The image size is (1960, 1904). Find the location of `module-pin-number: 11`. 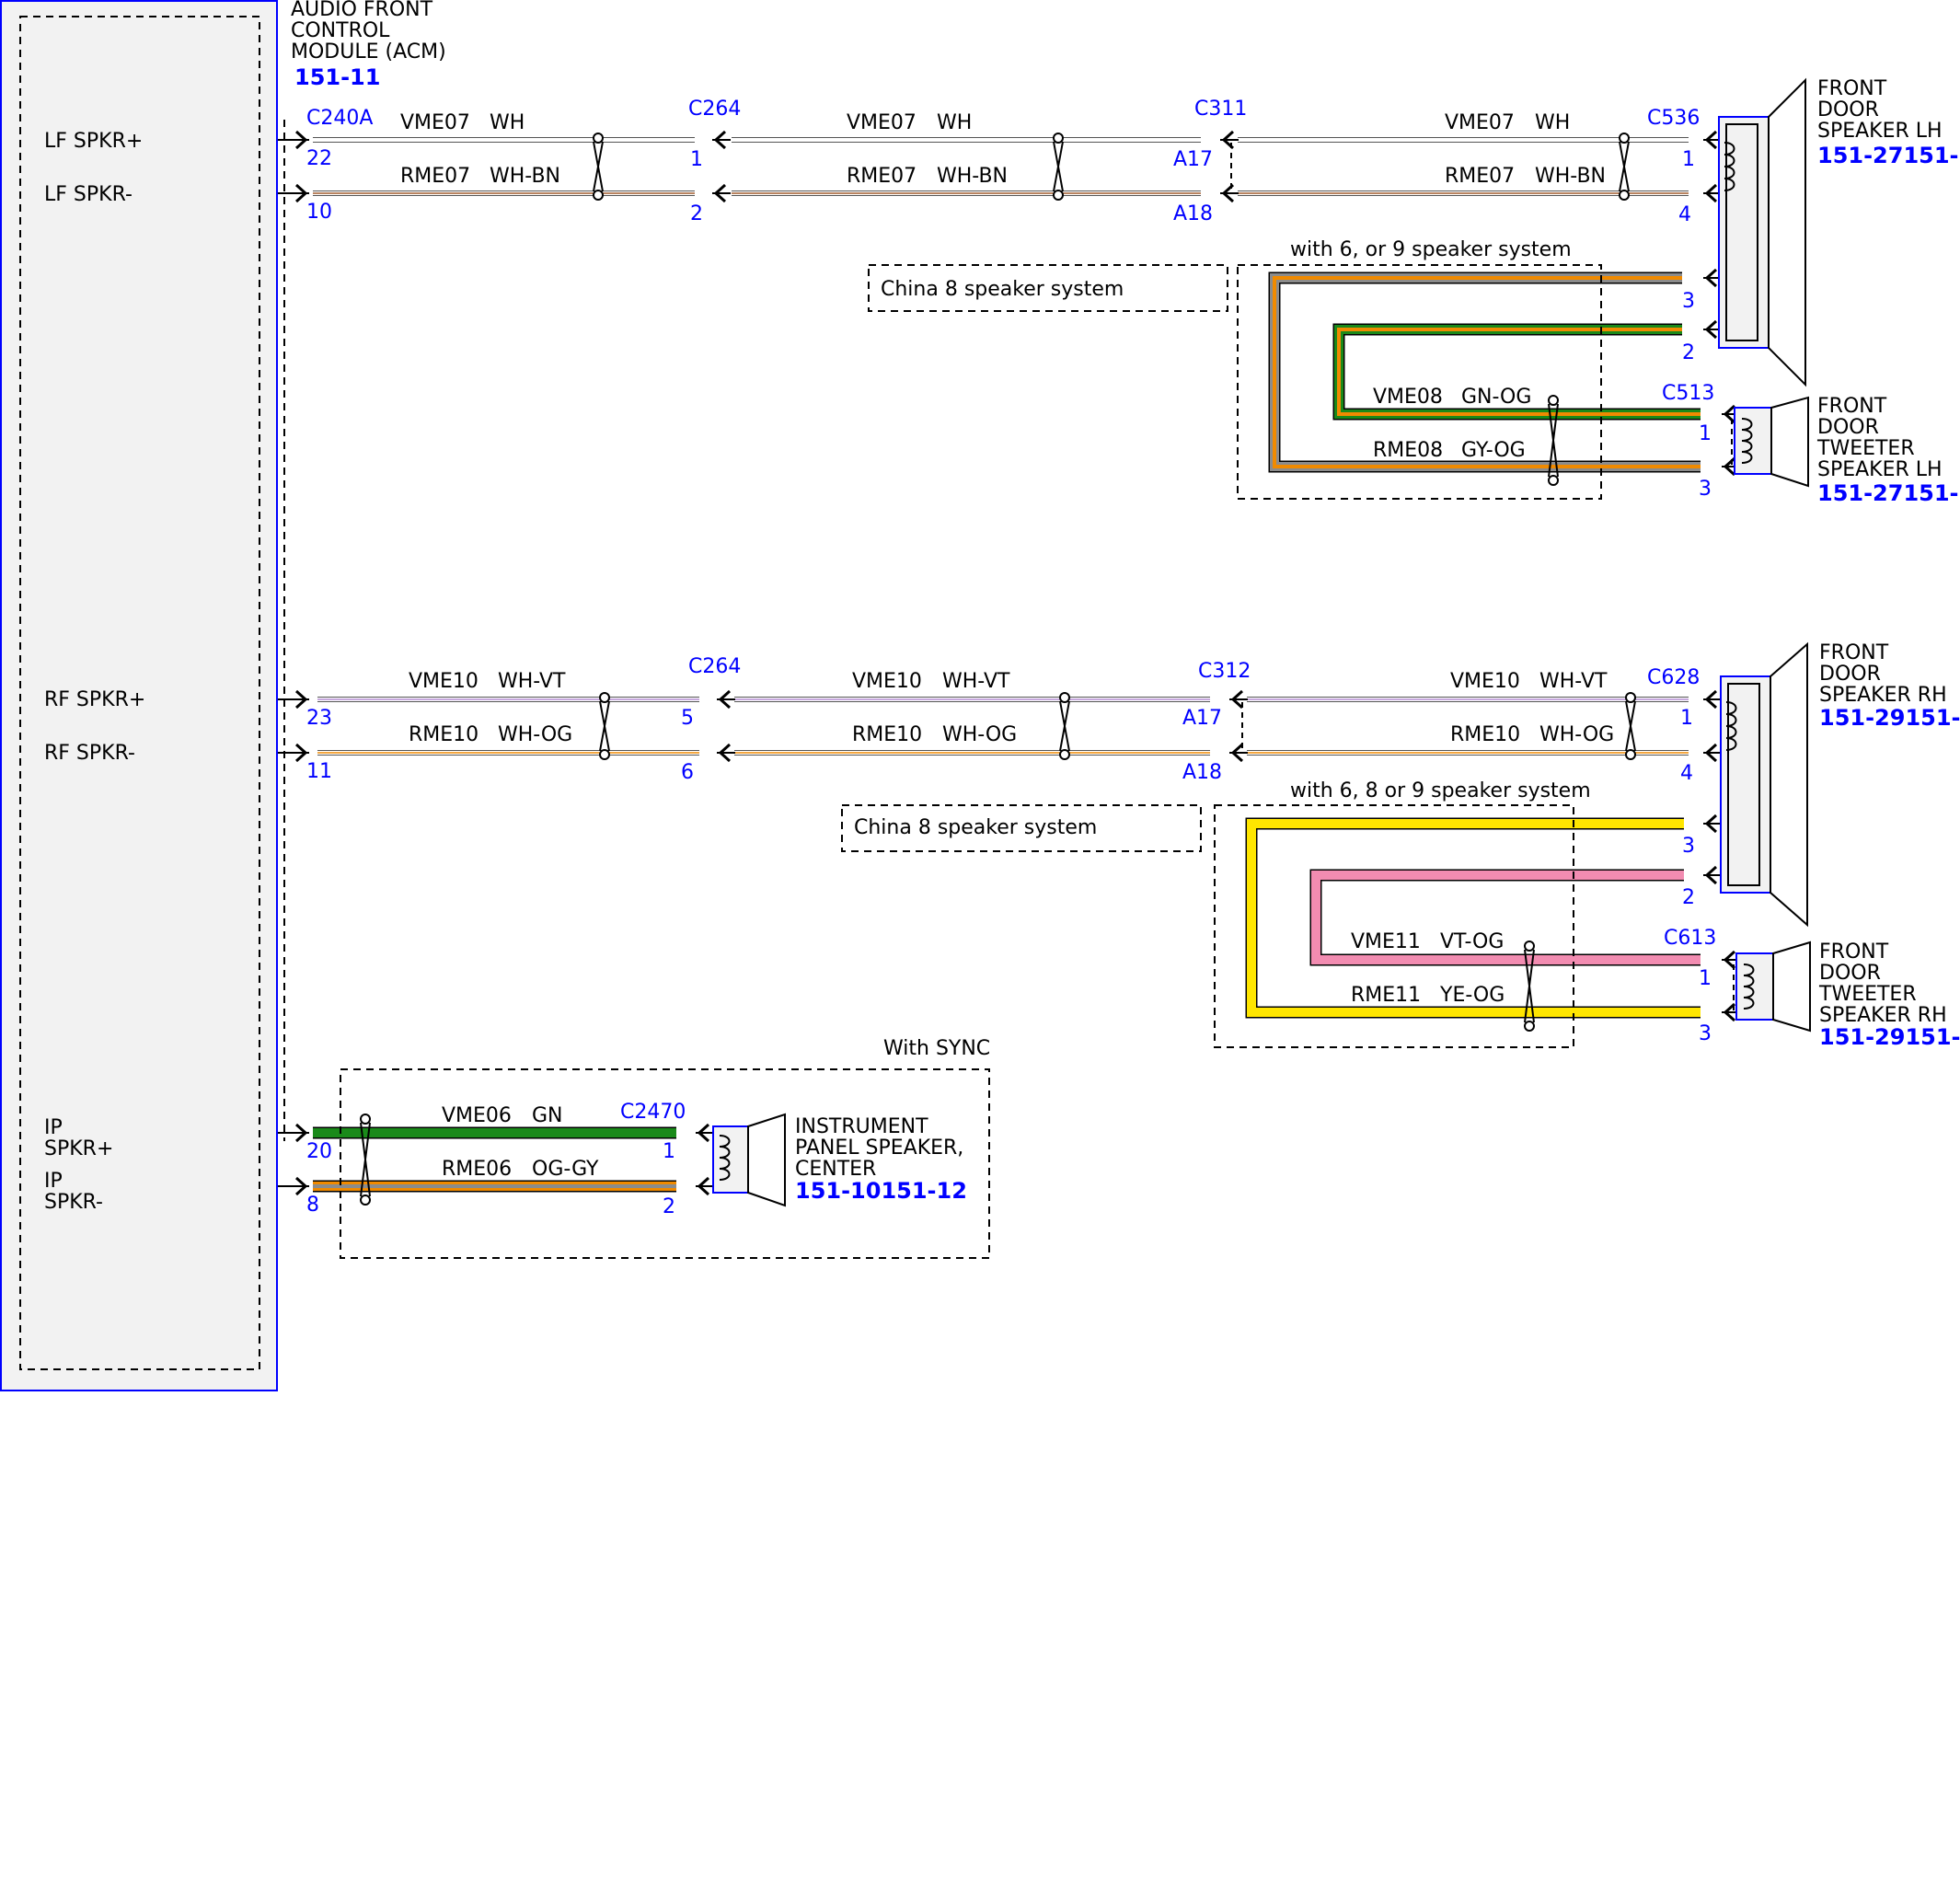

module-pin-number: 11 is located at coordinates (319, 771).